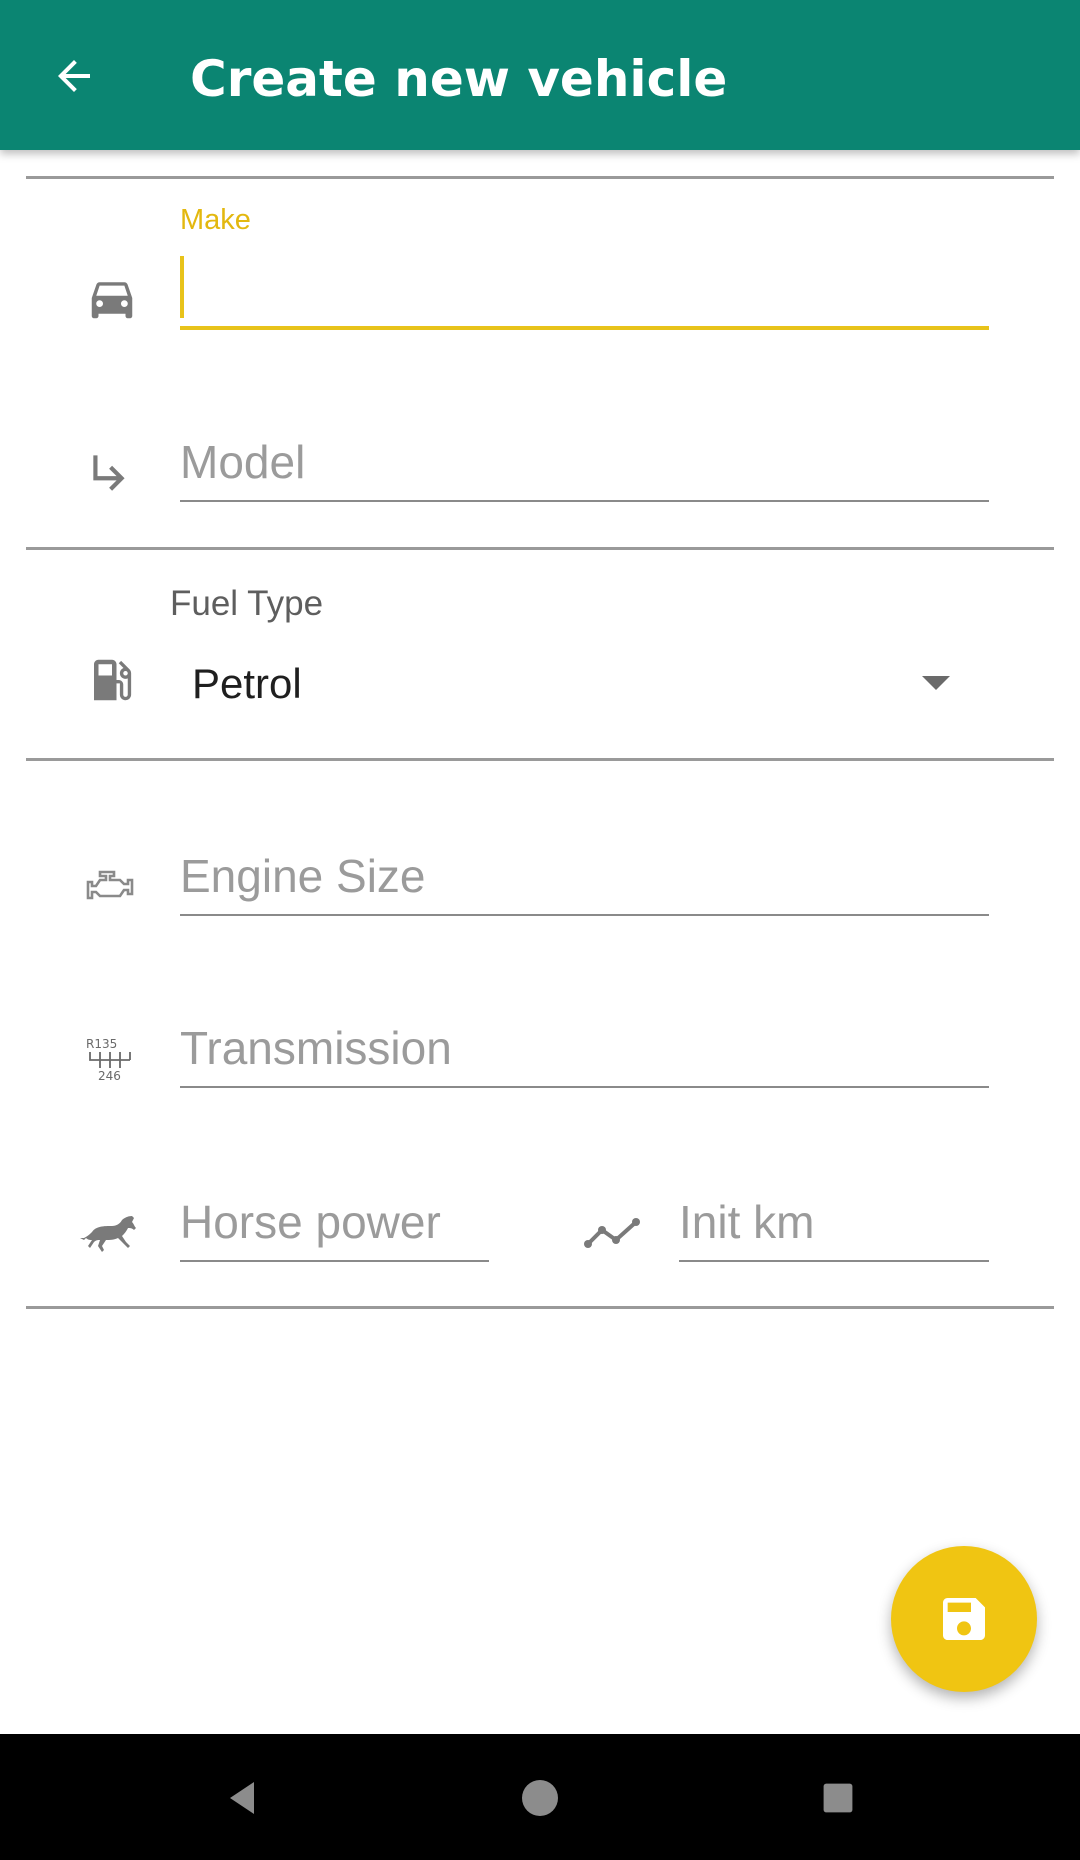 The width and height of the screenshot is (1080, 1860). I want to click on car-icon, so click(112, 298).